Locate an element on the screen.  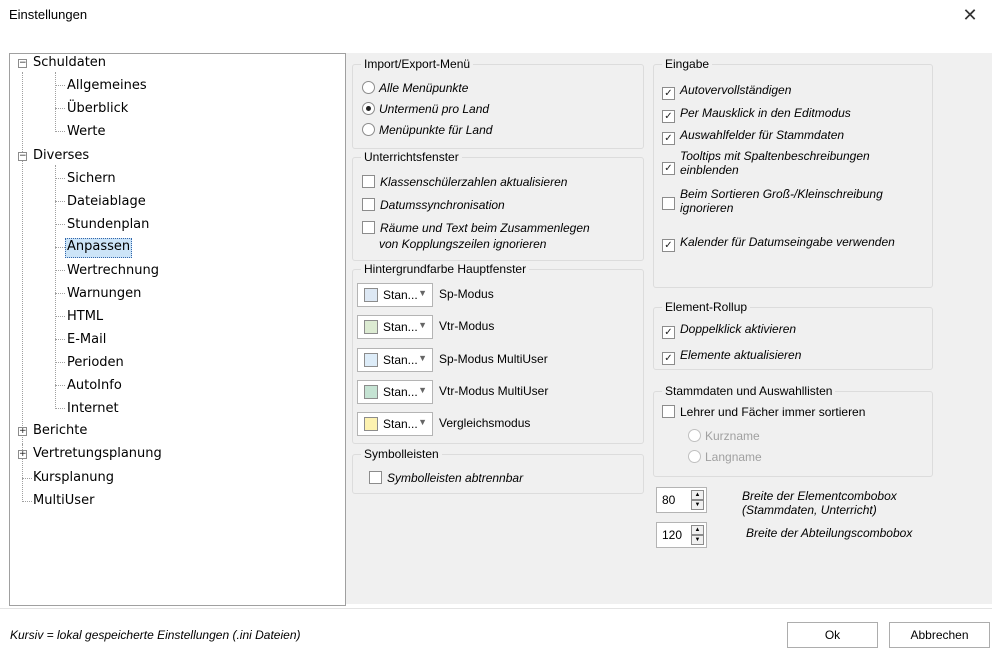
radio-label: Kurzname is located at coordinates (732, 436).